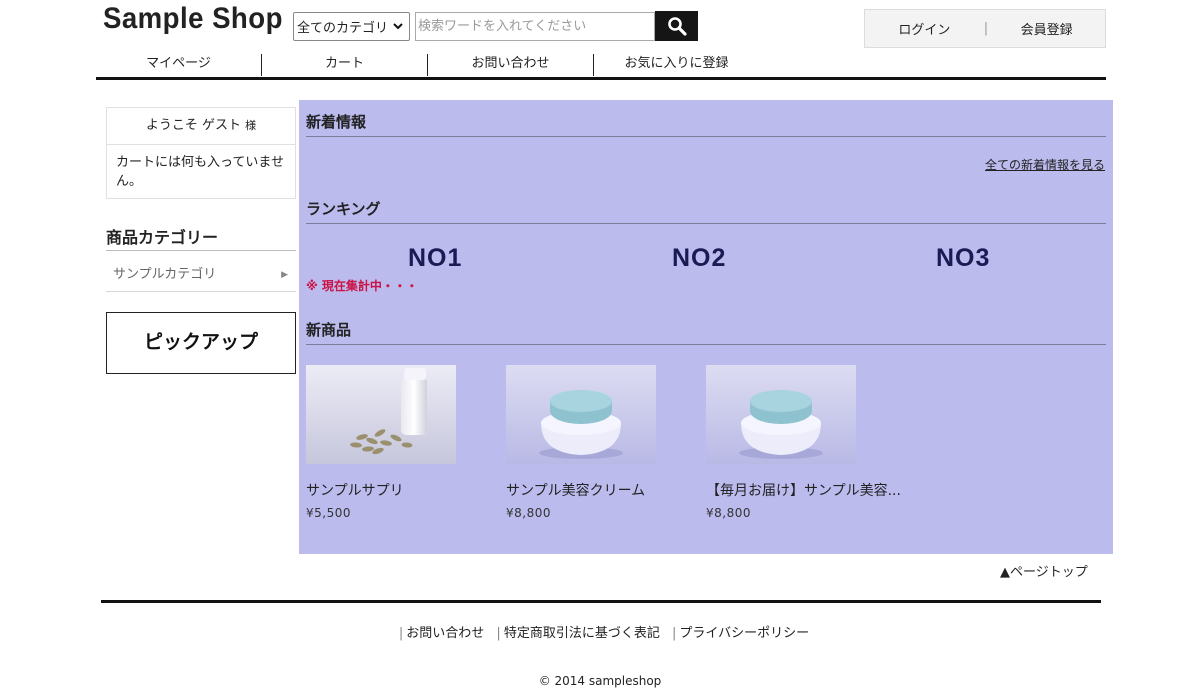 The image size is (1200, 700). What do you see at coordinates (328, 513) in the screenshot?
I see `product-price: ¥5,500` at bounding box center [328, 513].